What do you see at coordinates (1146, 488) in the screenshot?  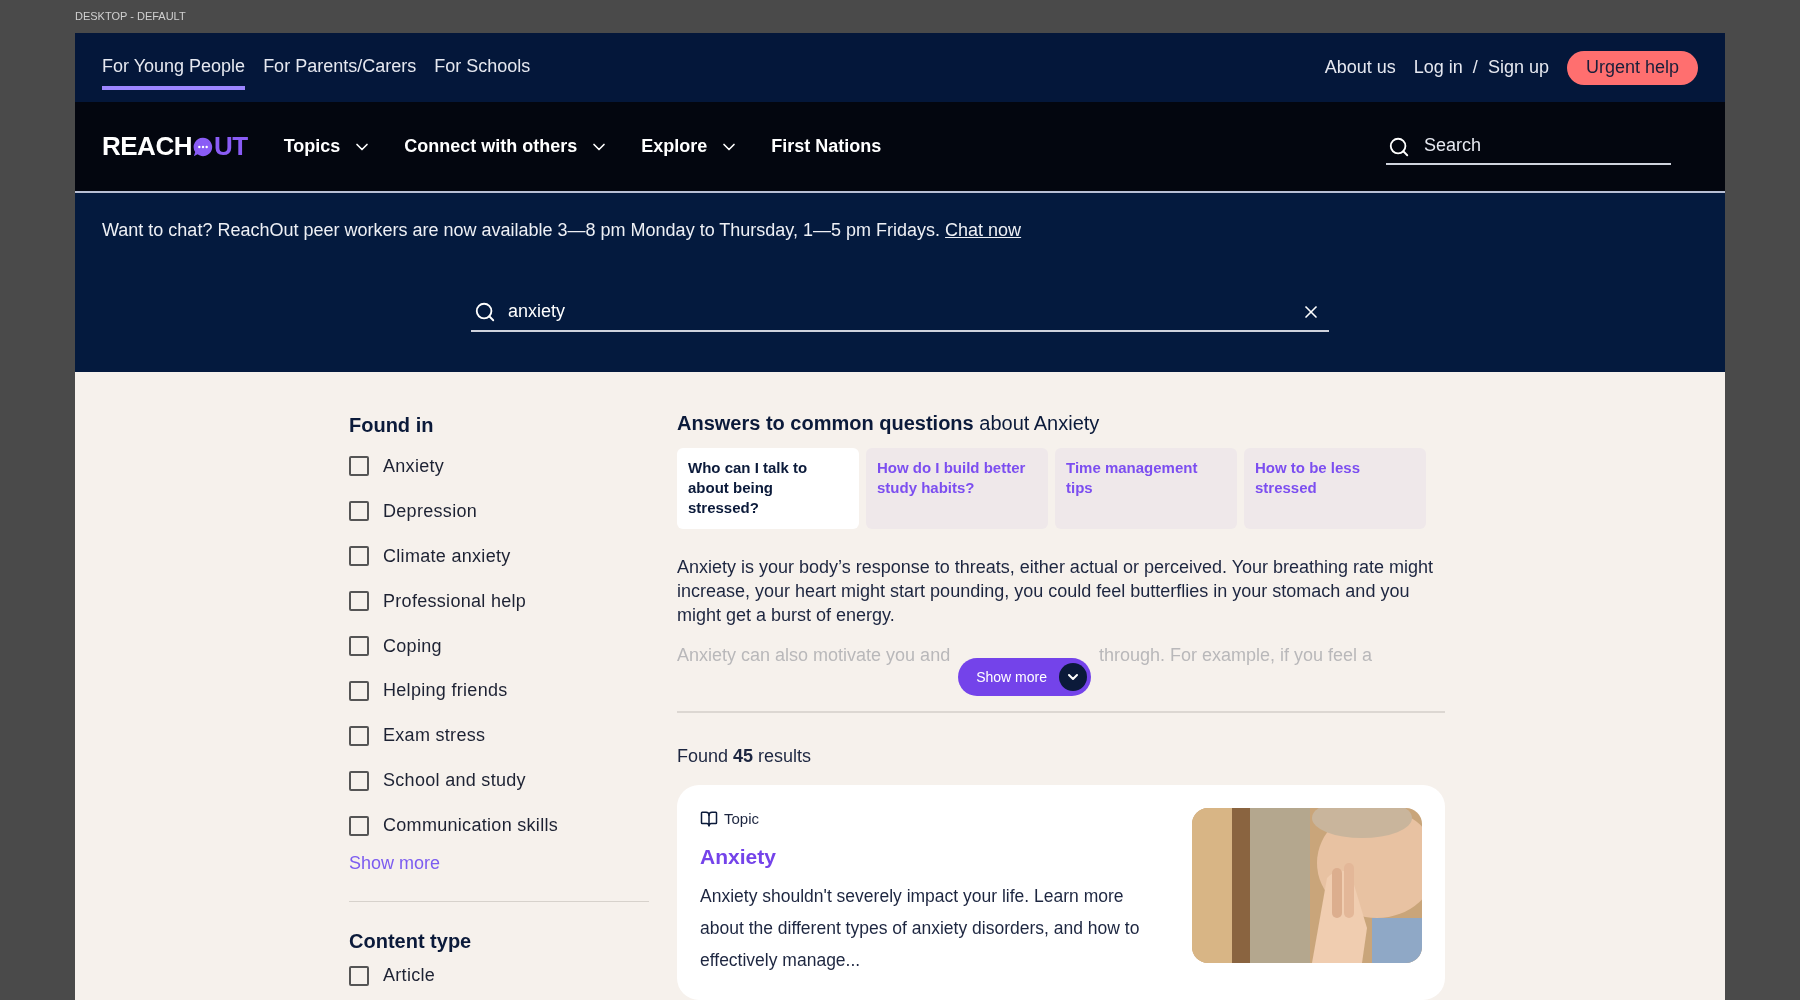 I see `question-tab: Time management tips` at bounding box center [1146, 488].